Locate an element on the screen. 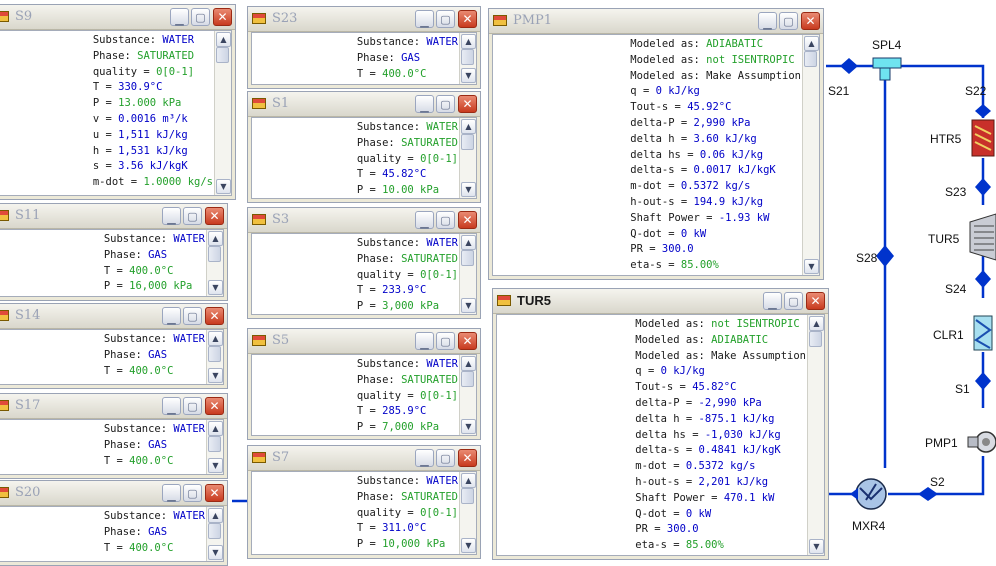 This screenshot has height=566, width=996. property-row: h-out-s = 2,201 kJ/kg is located at coordinates (720, 483).